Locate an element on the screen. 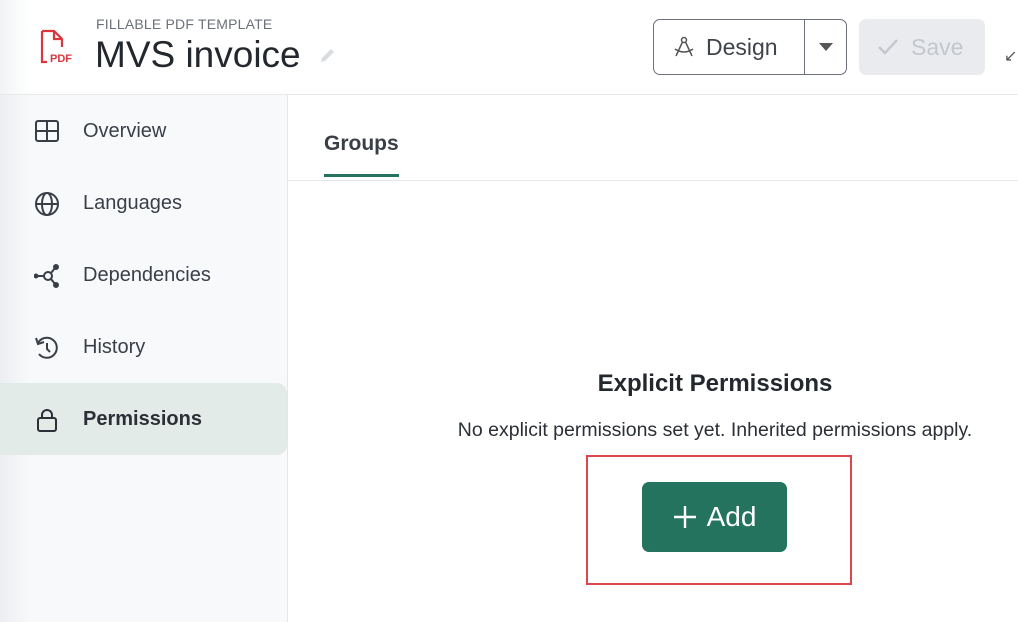  add-label: Add is located at coordinates (731, 516).